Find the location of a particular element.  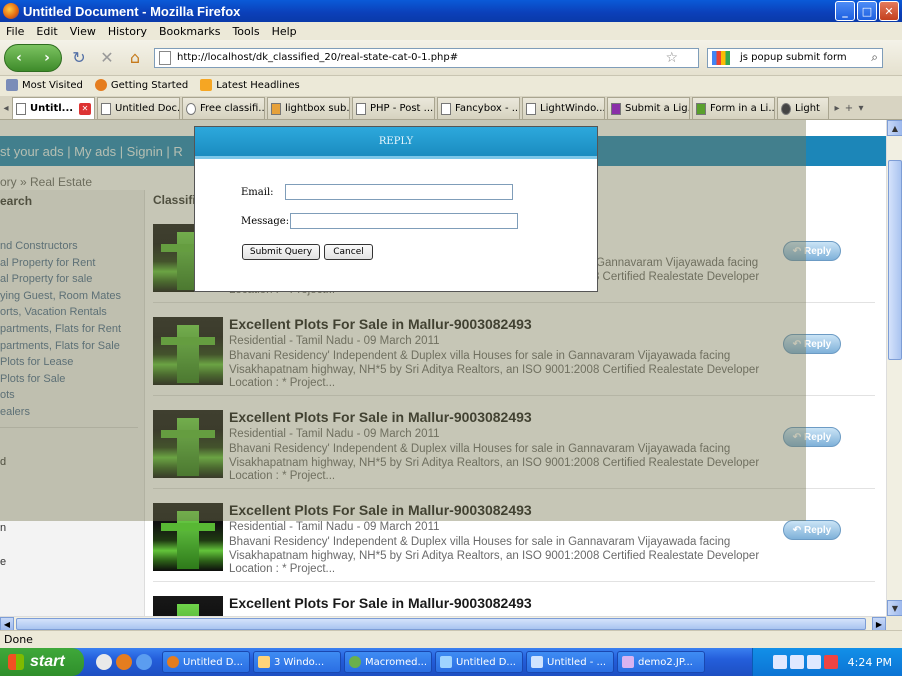

network-icon is located at coordinates (796, 662).